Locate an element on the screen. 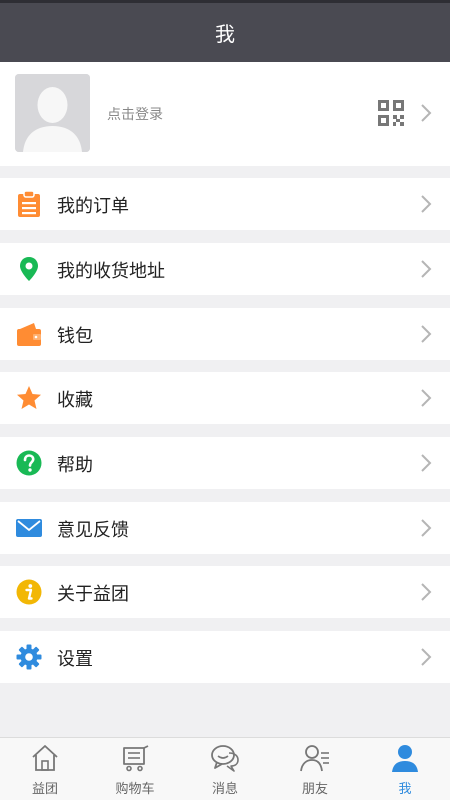 The width and height of the screenshot is (450, 800). location-pin-icon is located at coordinates (29, 269).